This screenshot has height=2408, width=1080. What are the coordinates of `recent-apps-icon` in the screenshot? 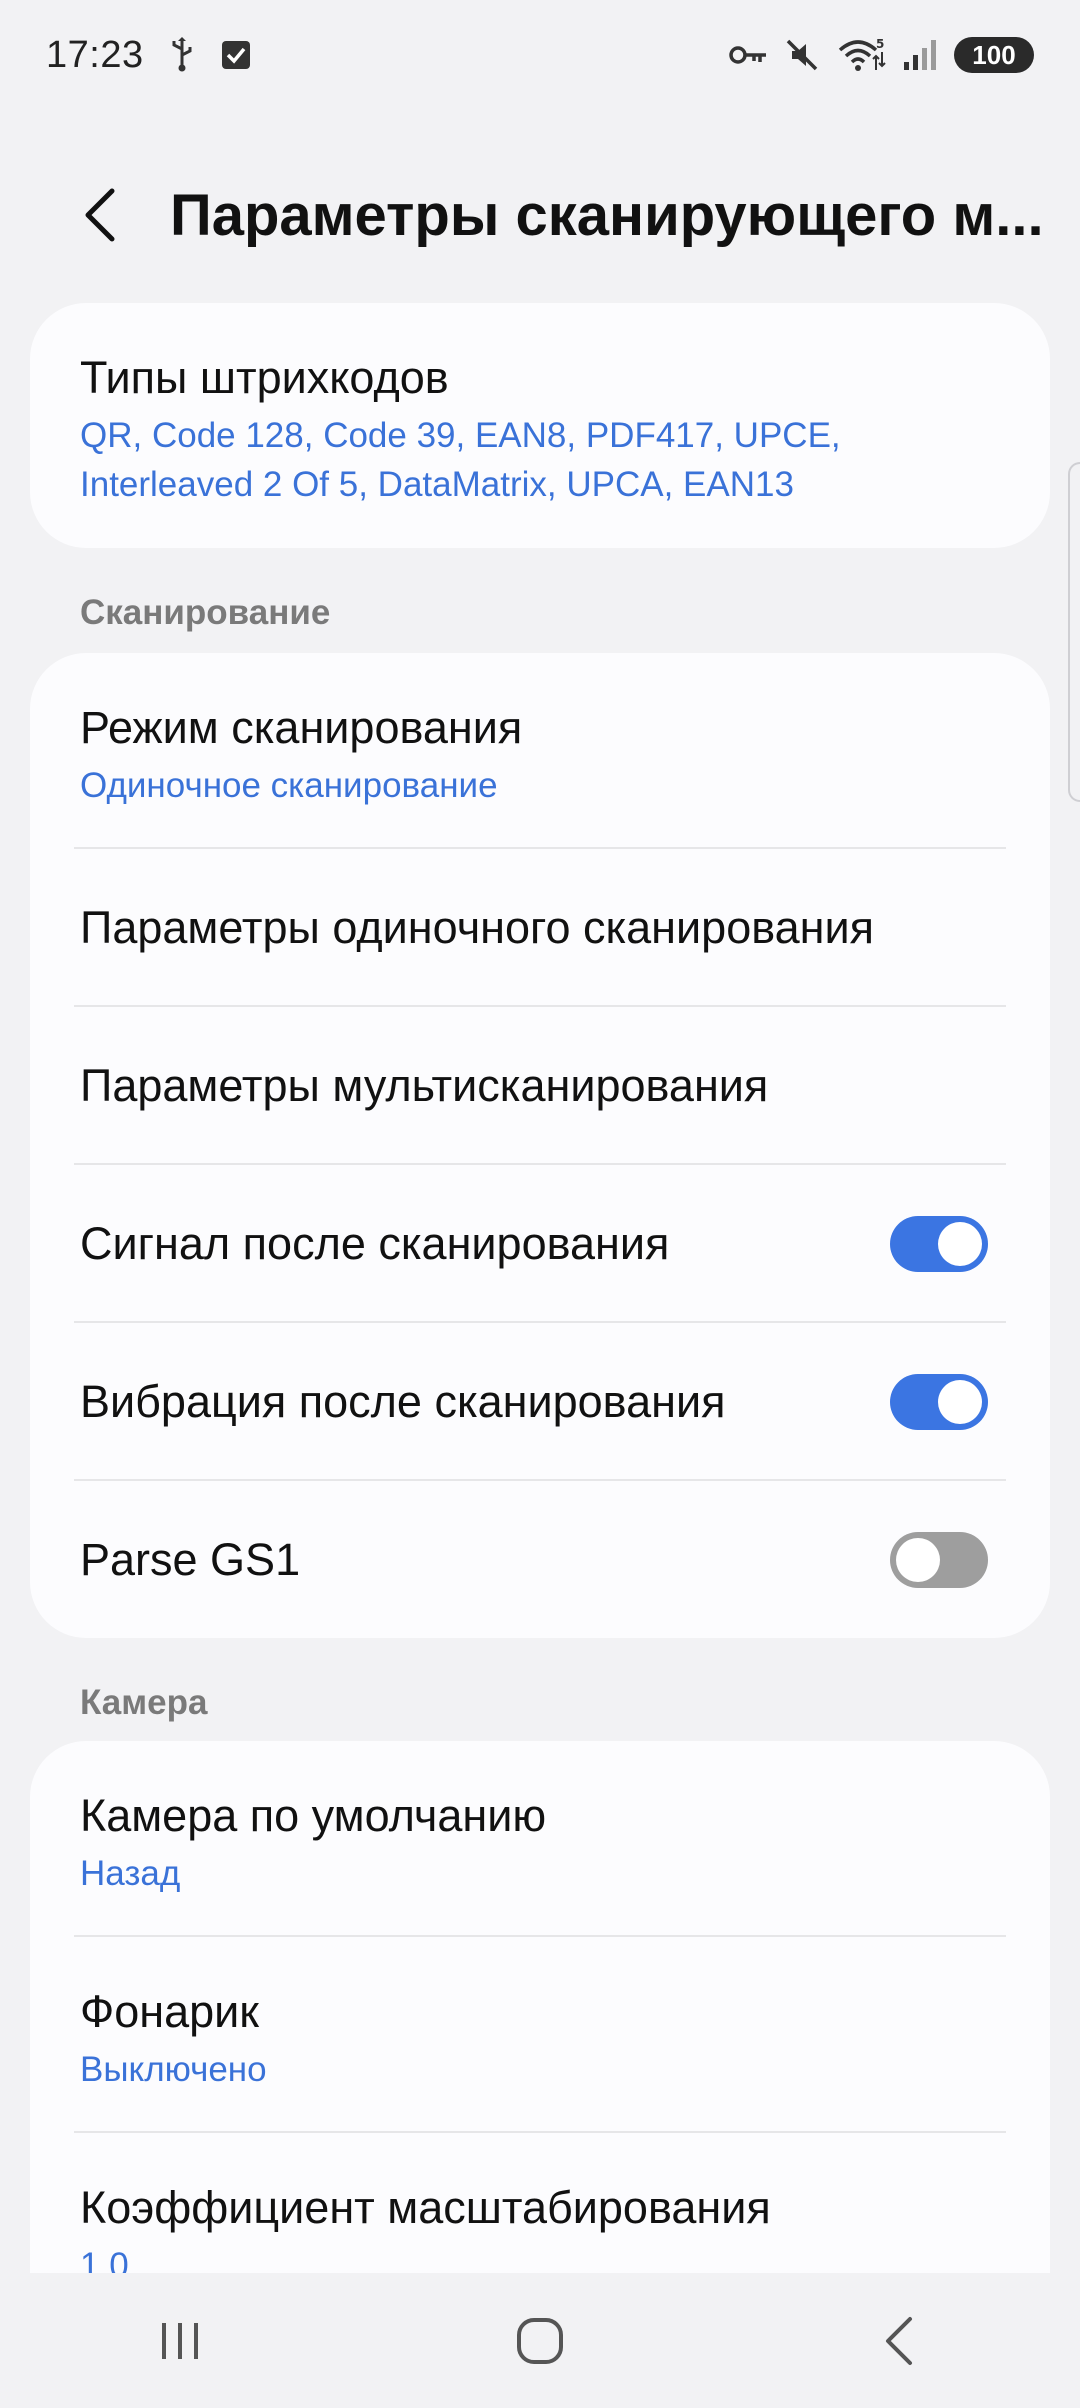 It's located at (180, 2340).